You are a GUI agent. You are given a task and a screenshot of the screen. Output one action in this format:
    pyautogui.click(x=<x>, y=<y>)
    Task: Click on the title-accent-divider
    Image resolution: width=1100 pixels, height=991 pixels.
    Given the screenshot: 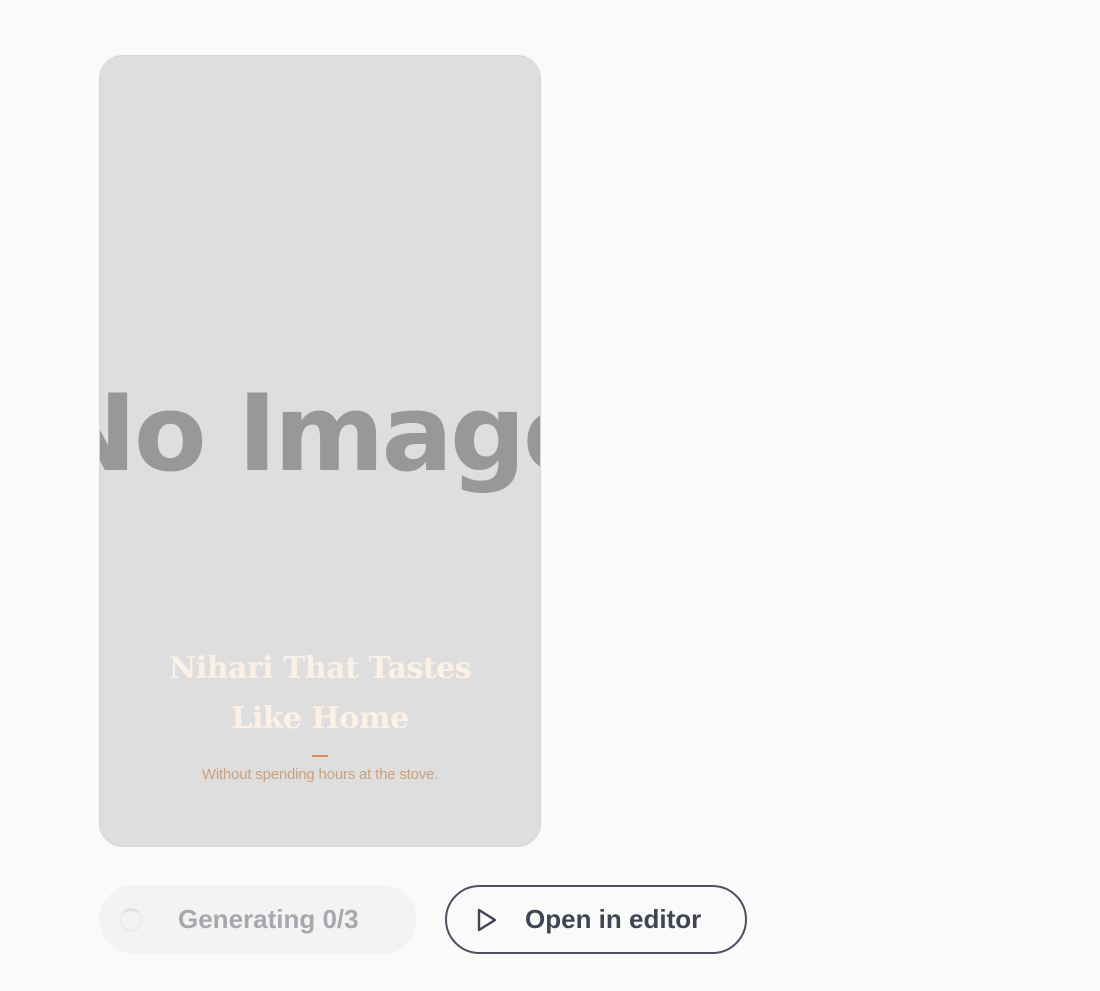 What is the action you would take?
    pyautogui.click(x=320, y=756)
    